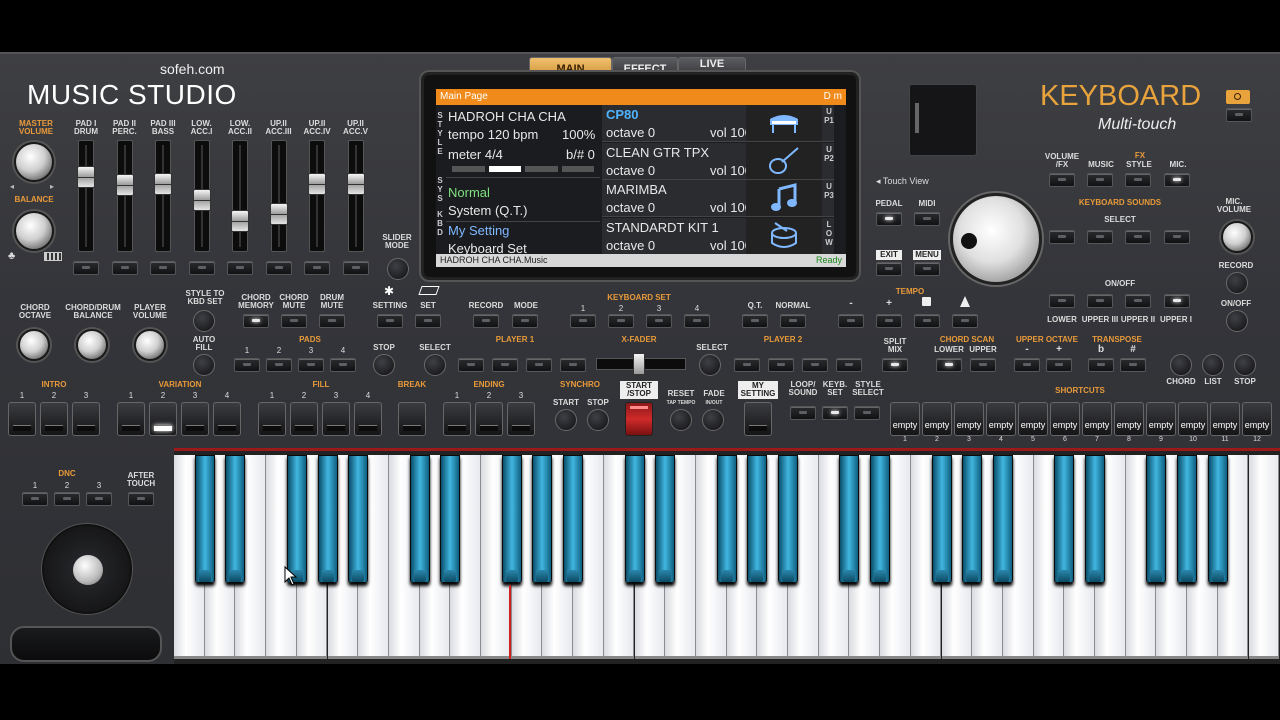 The width and height of the screenshot is (1280, 720). What do you see at coordinates (398, 269) in the screenshot?
I see `slider-mode-knob` at bounding box center [398, 269].